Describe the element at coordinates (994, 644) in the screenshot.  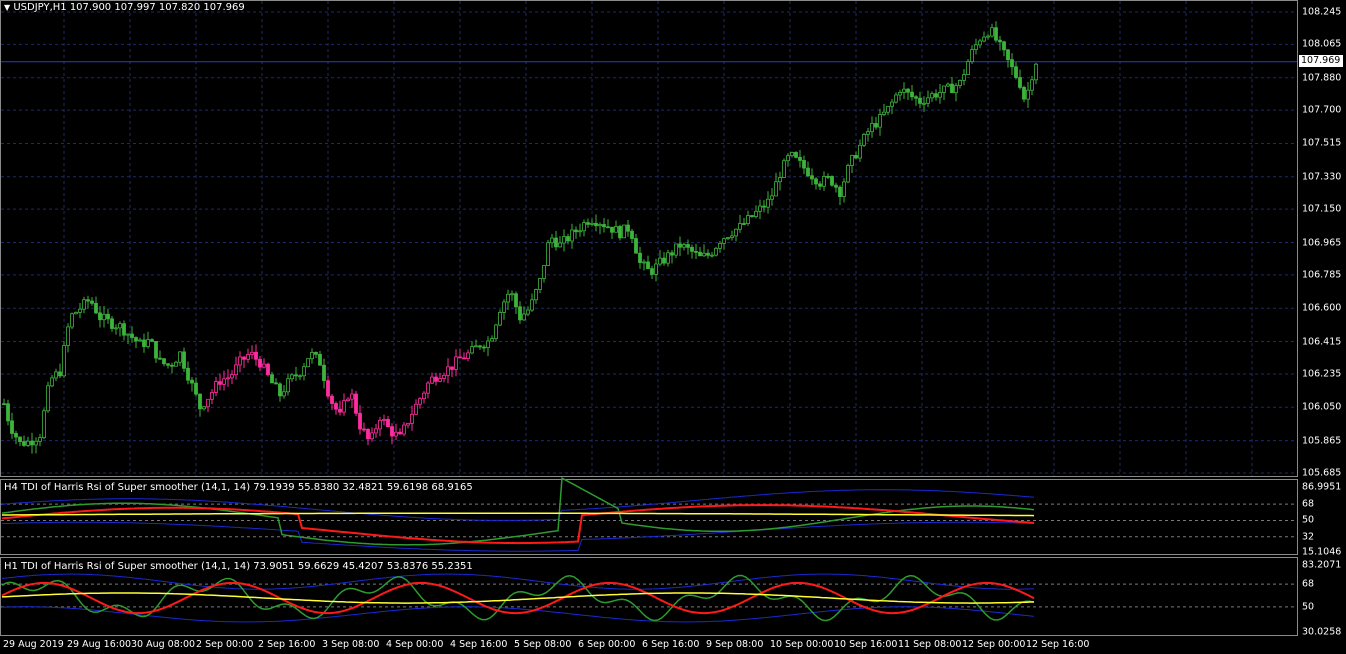
I see `time-axis-label: 12 Sep 00:00` at that location.